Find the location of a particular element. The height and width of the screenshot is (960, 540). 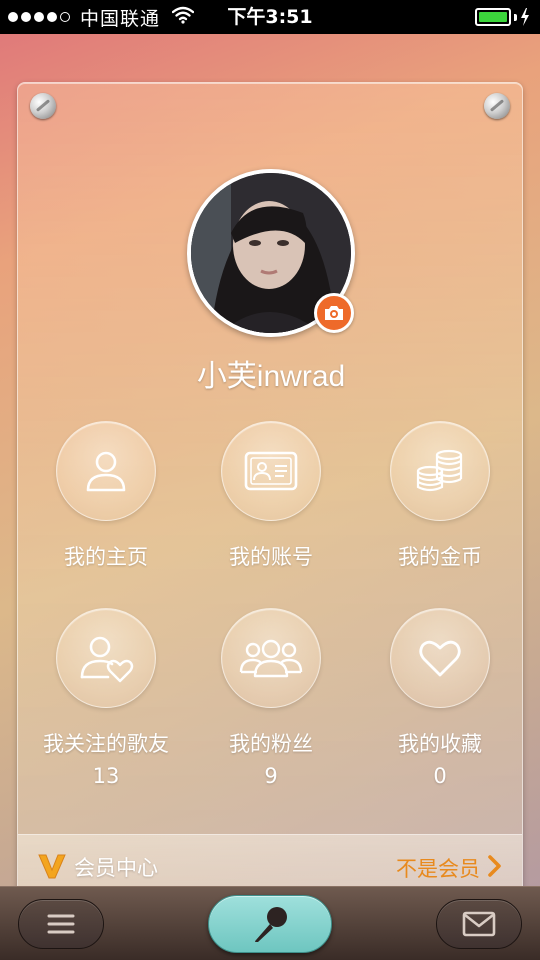

bottom-toolbar is located at coordinates (270, 923).